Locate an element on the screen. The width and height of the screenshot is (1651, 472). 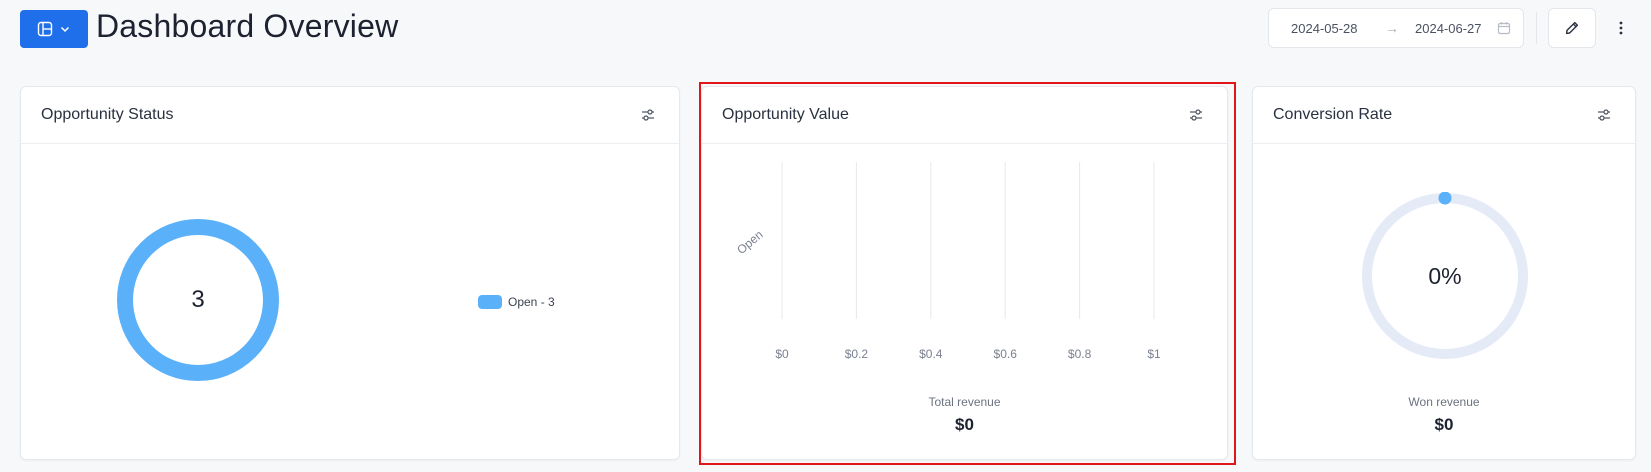
x-tick-label: $0.4 is located at coordinates (931, 354).